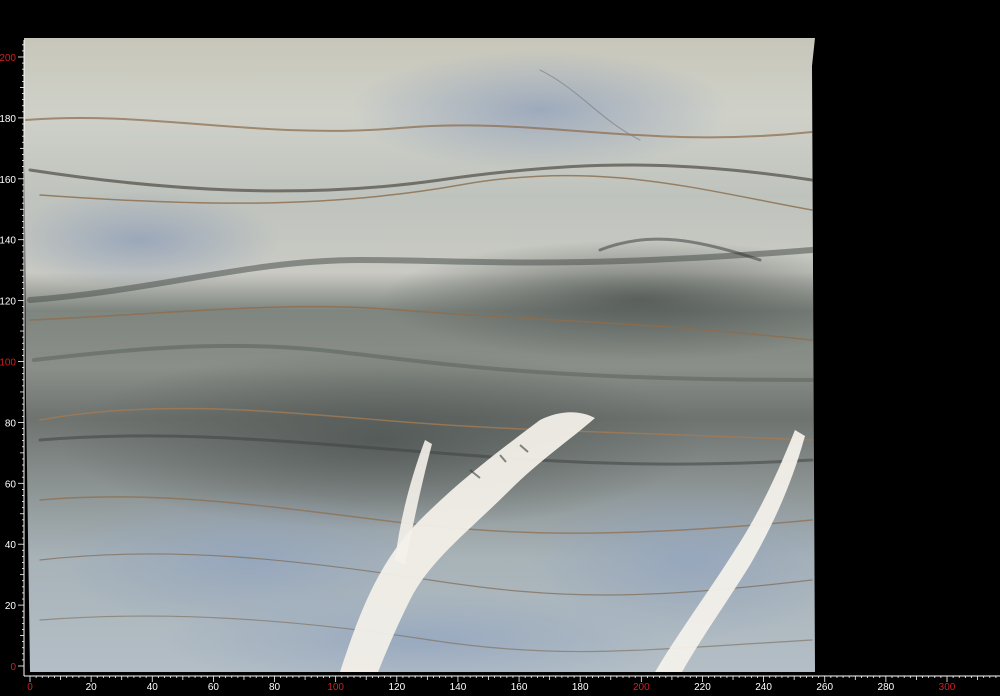 The width and height of the screenshot is (1000, 696). I want to click on x-tick-label: 40, so click(153, 687).